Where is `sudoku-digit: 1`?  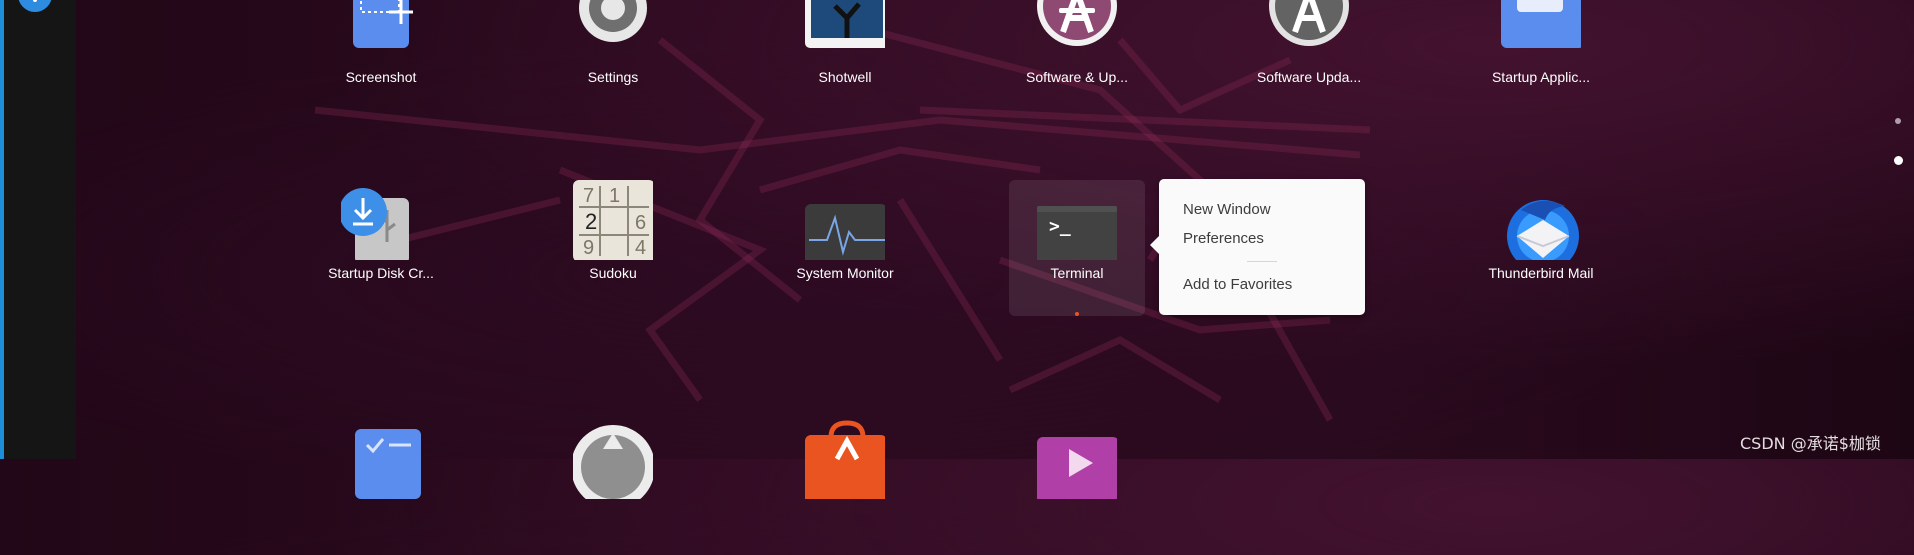
sudoku-digit: 1 is located at coordinates (614, 196).